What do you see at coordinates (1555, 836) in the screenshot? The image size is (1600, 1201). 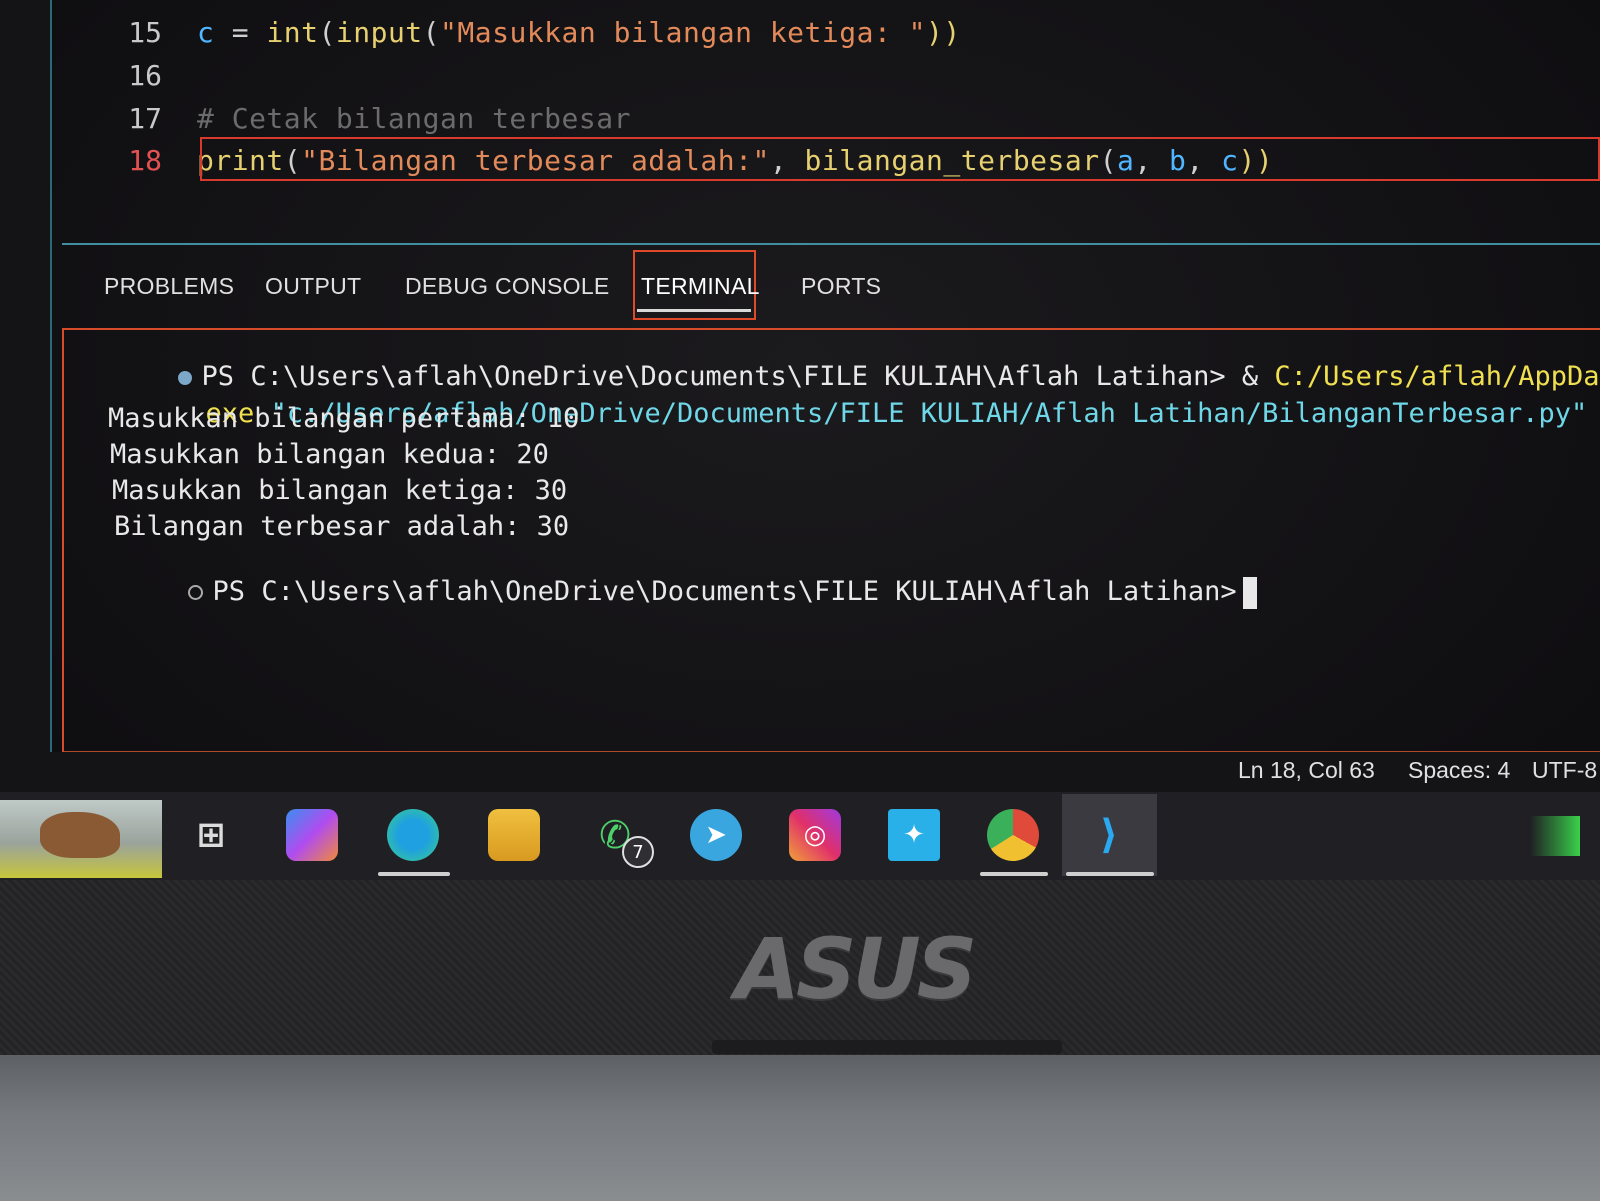 I see `network-icon` at bounding box center [1555, 836].